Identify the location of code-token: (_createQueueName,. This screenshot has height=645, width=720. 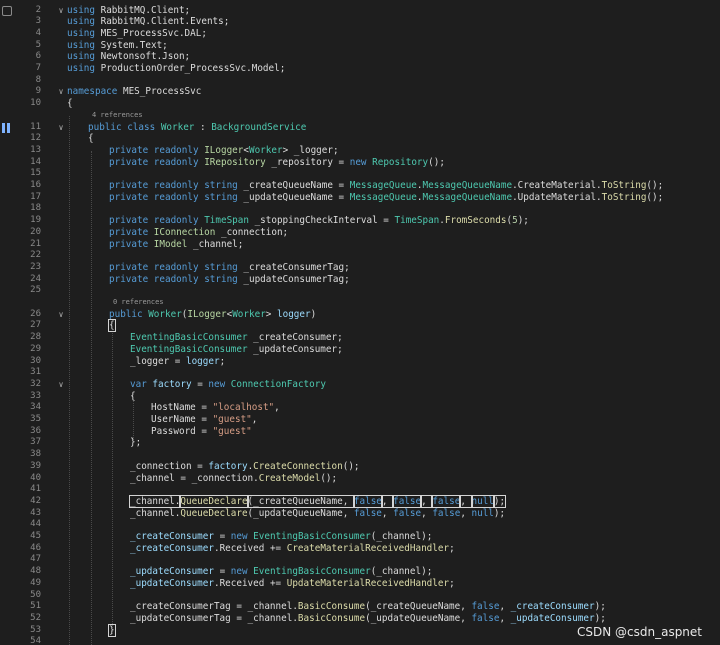
(418, 607).